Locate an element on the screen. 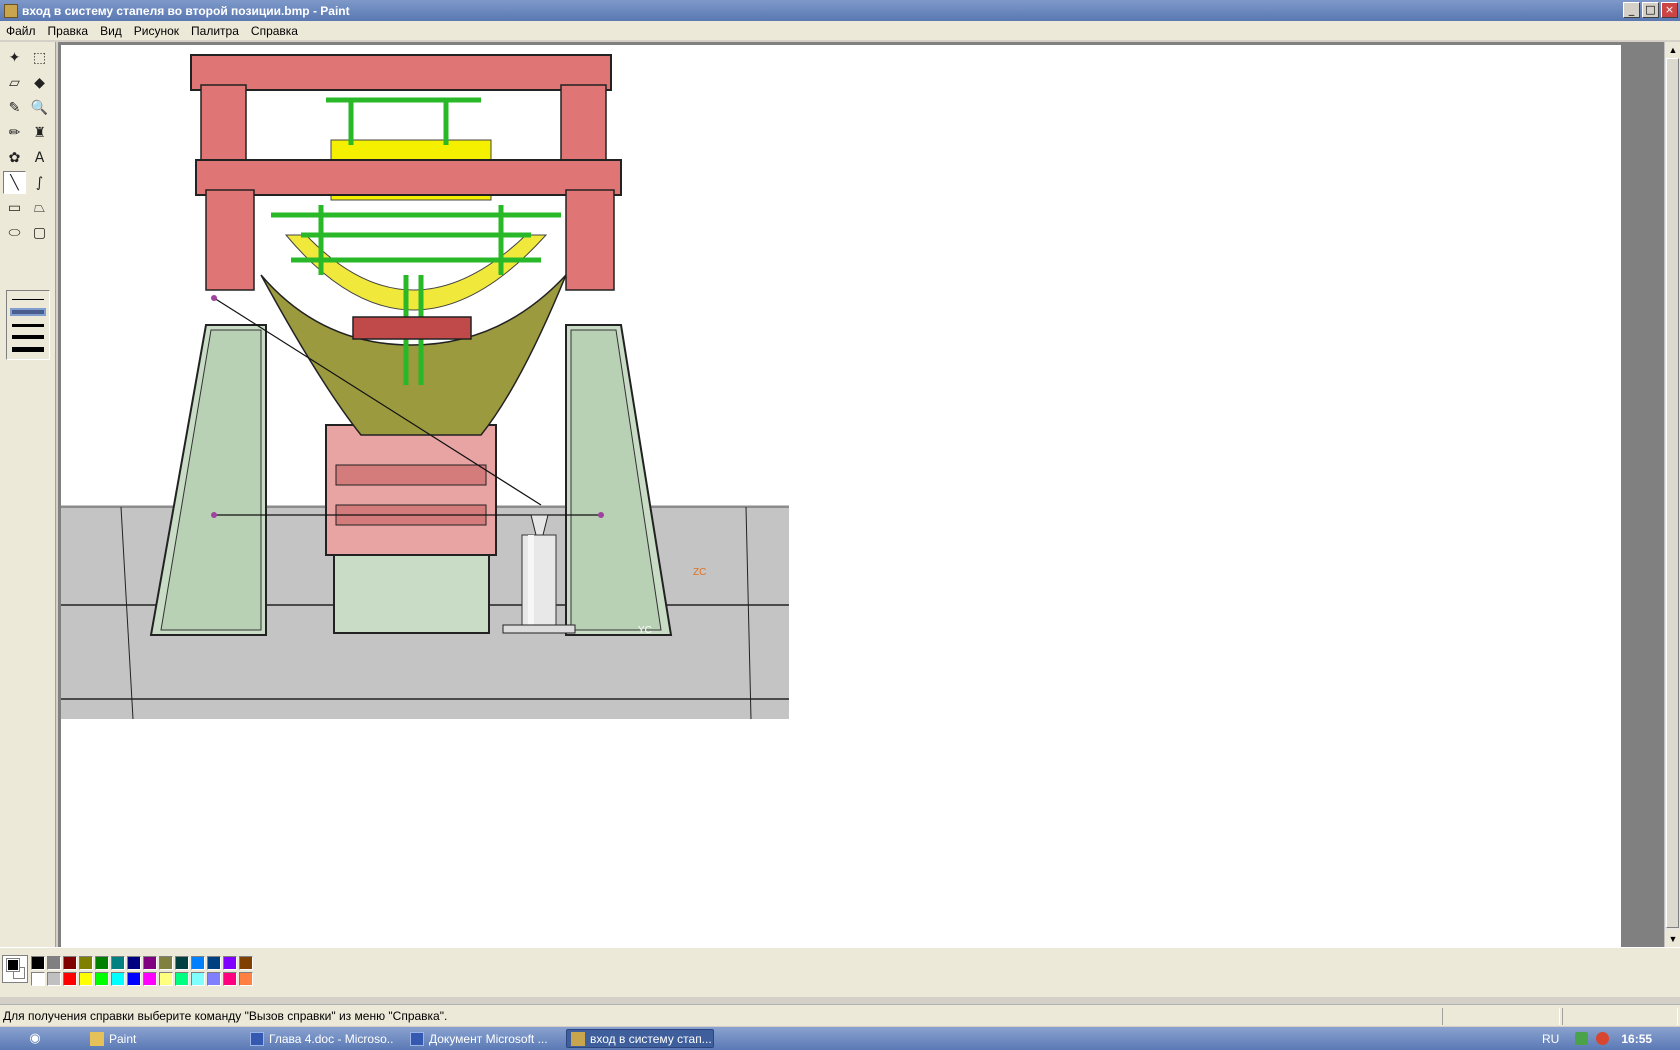  pencil-icon: ✏ is located at coordinates (14, 132).